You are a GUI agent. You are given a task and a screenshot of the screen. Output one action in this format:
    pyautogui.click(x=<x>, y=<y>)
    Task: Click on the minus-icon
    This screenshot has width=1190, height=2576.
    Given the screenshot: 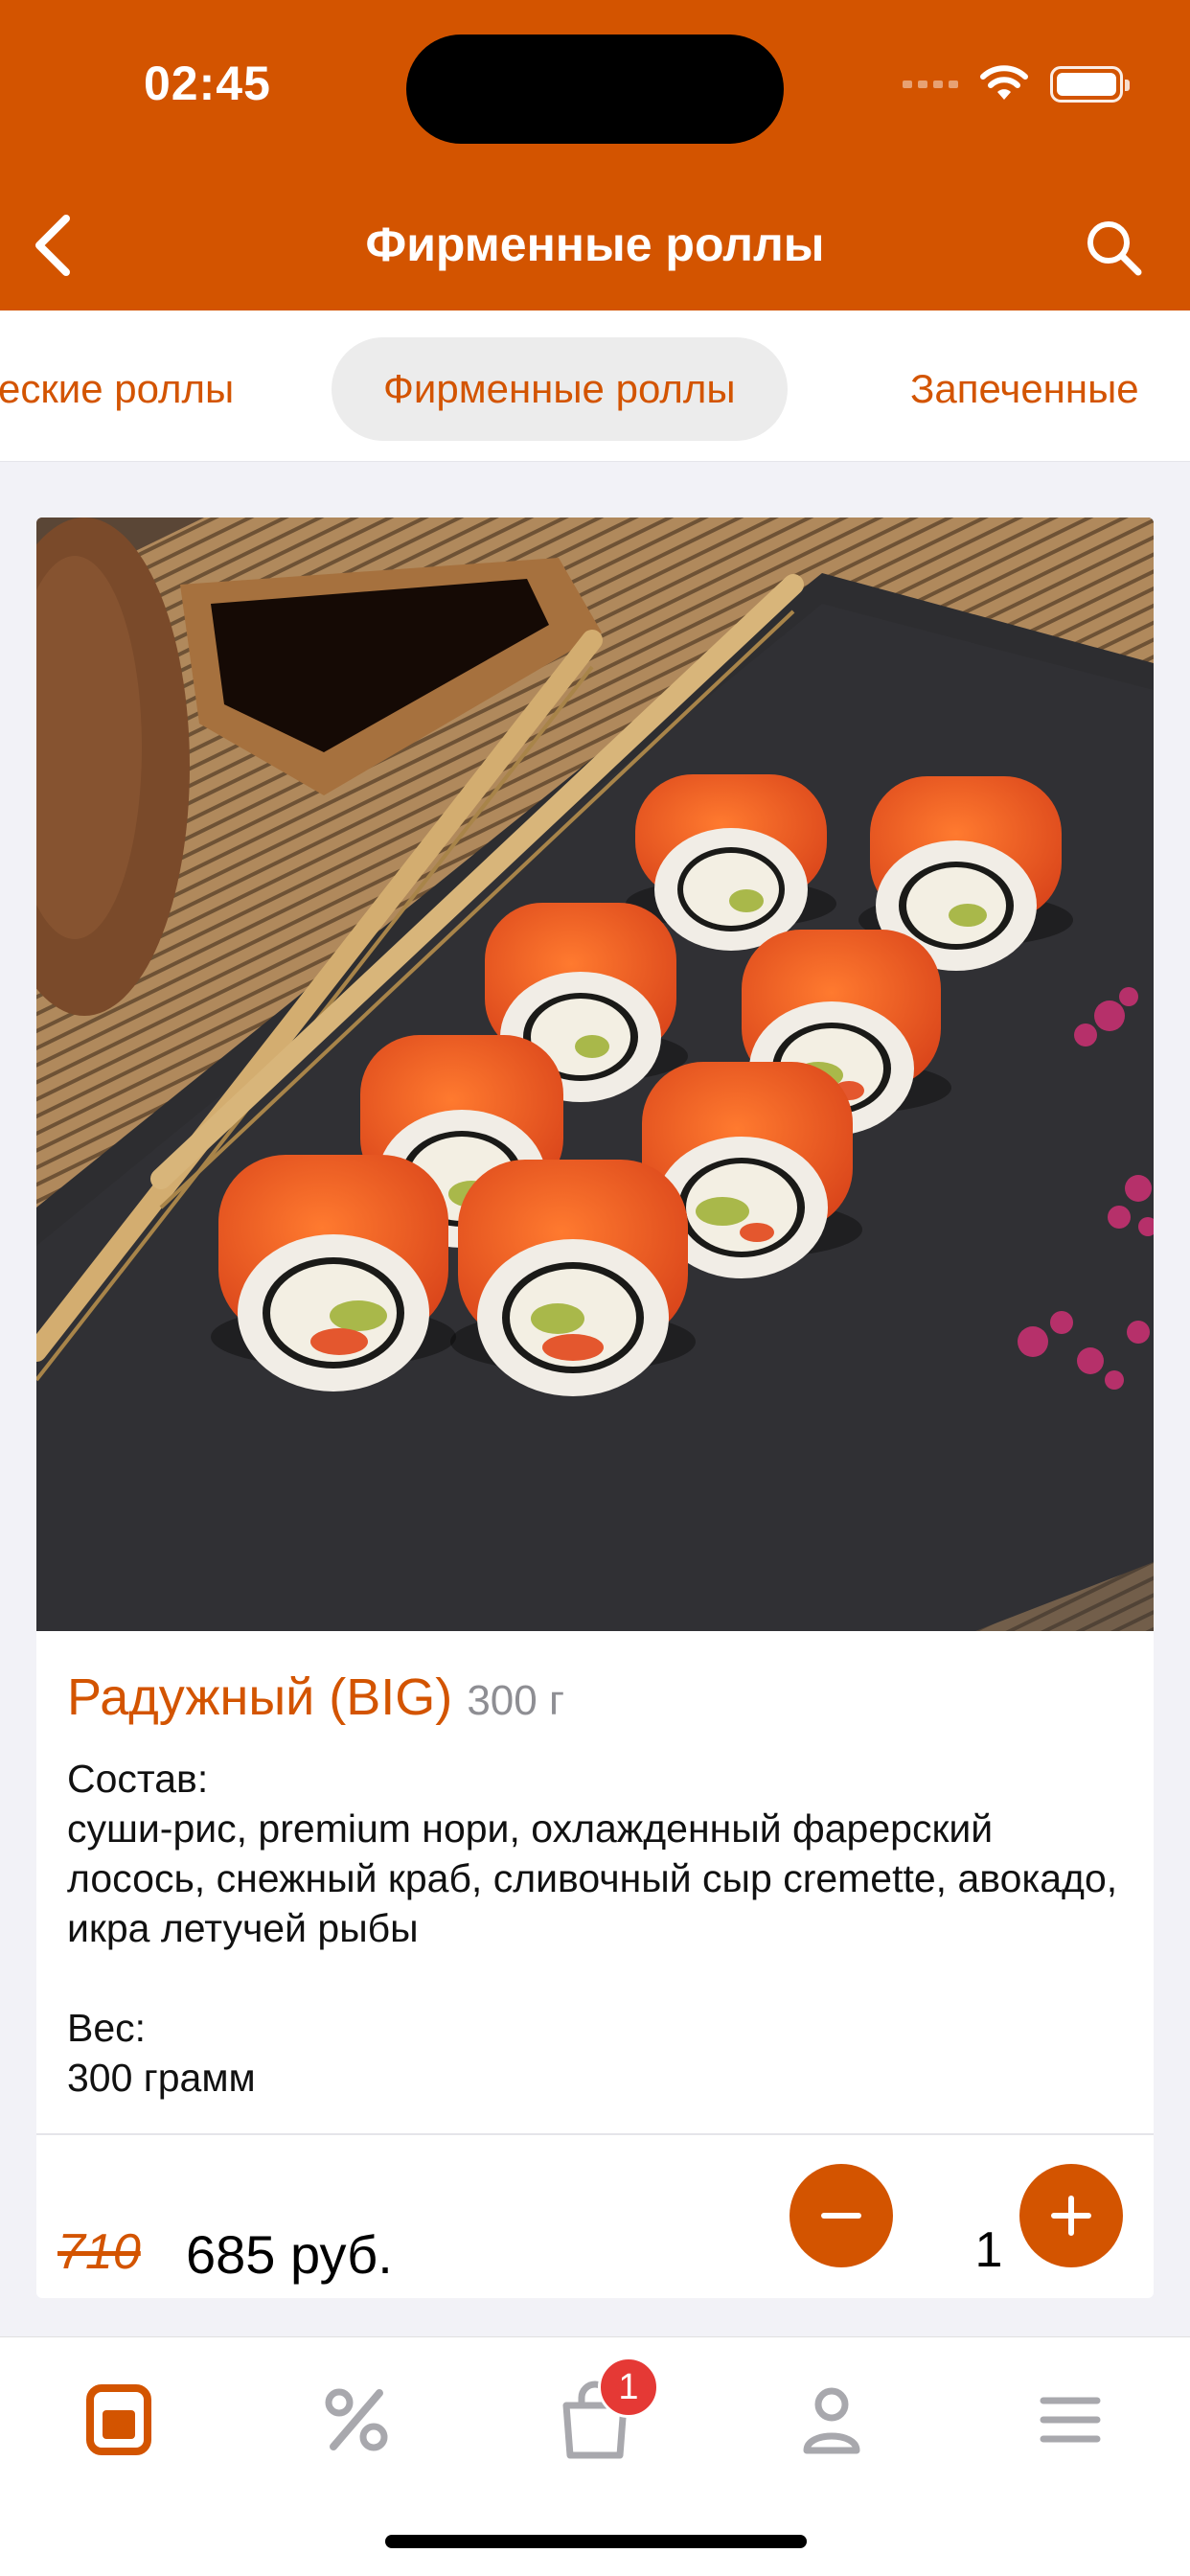 What is the action you would take?
    pyautogui.click(x=841, y=2216)
    